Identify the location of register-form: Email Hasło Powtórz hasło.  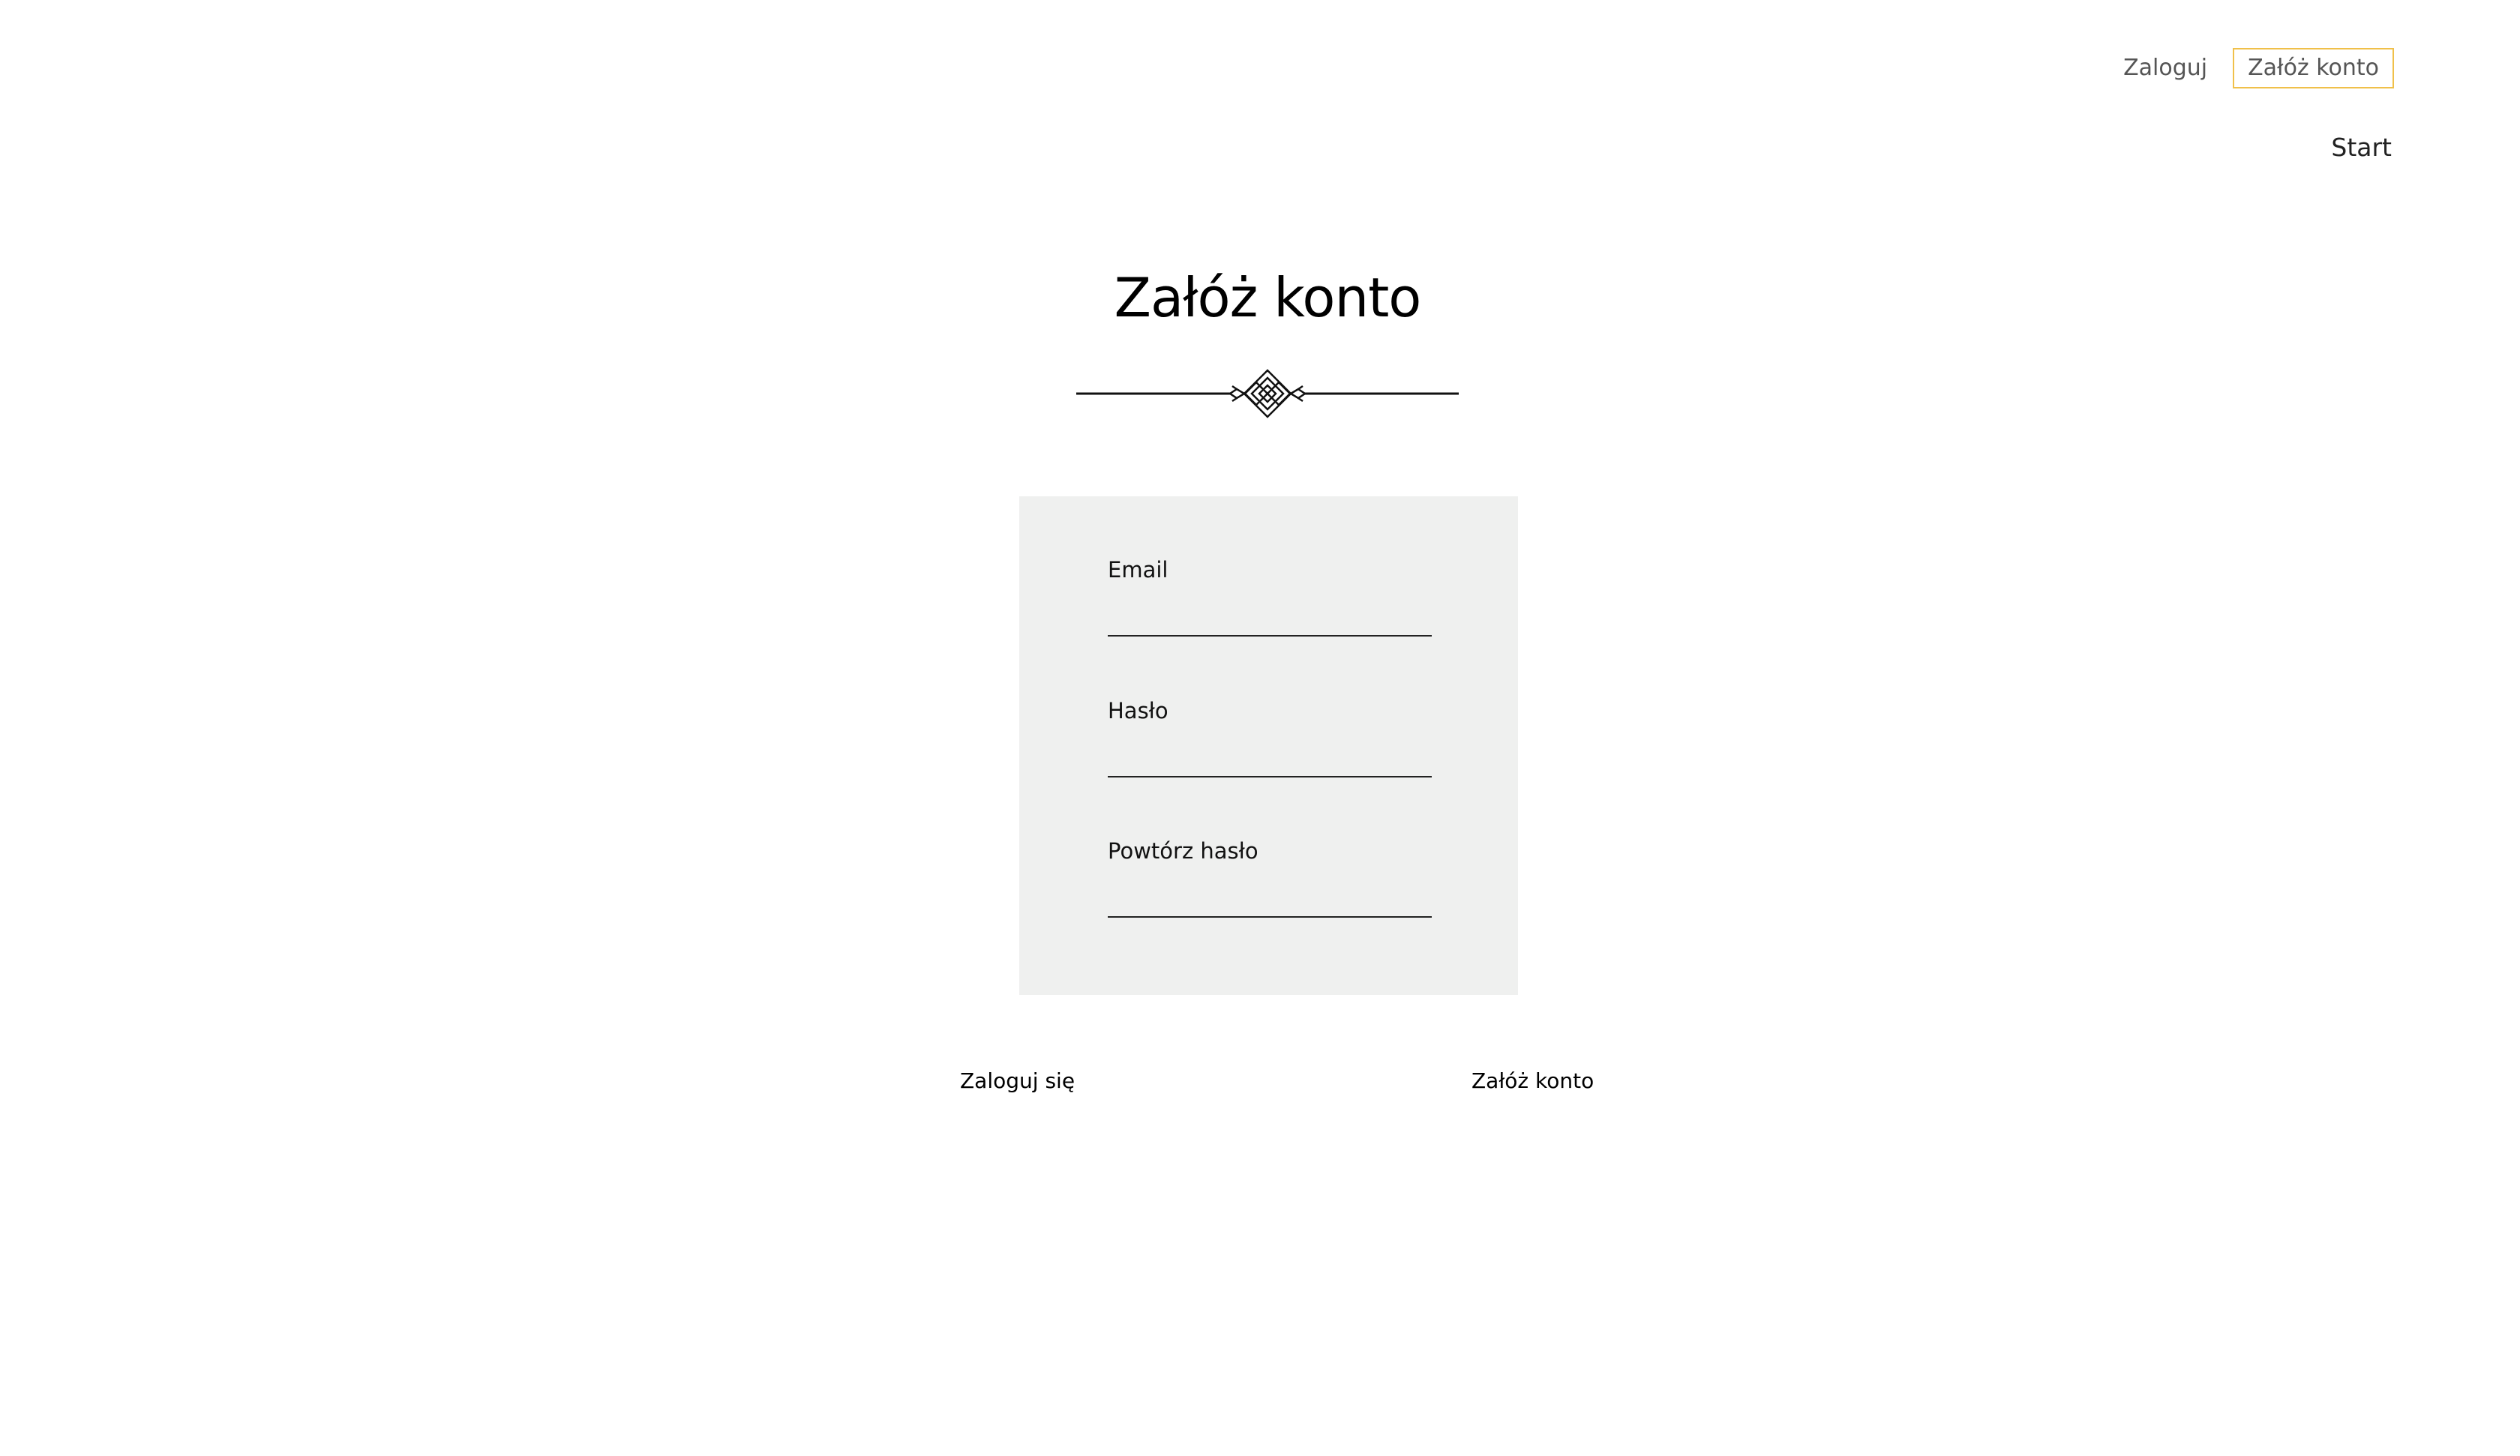
(1268, 745).